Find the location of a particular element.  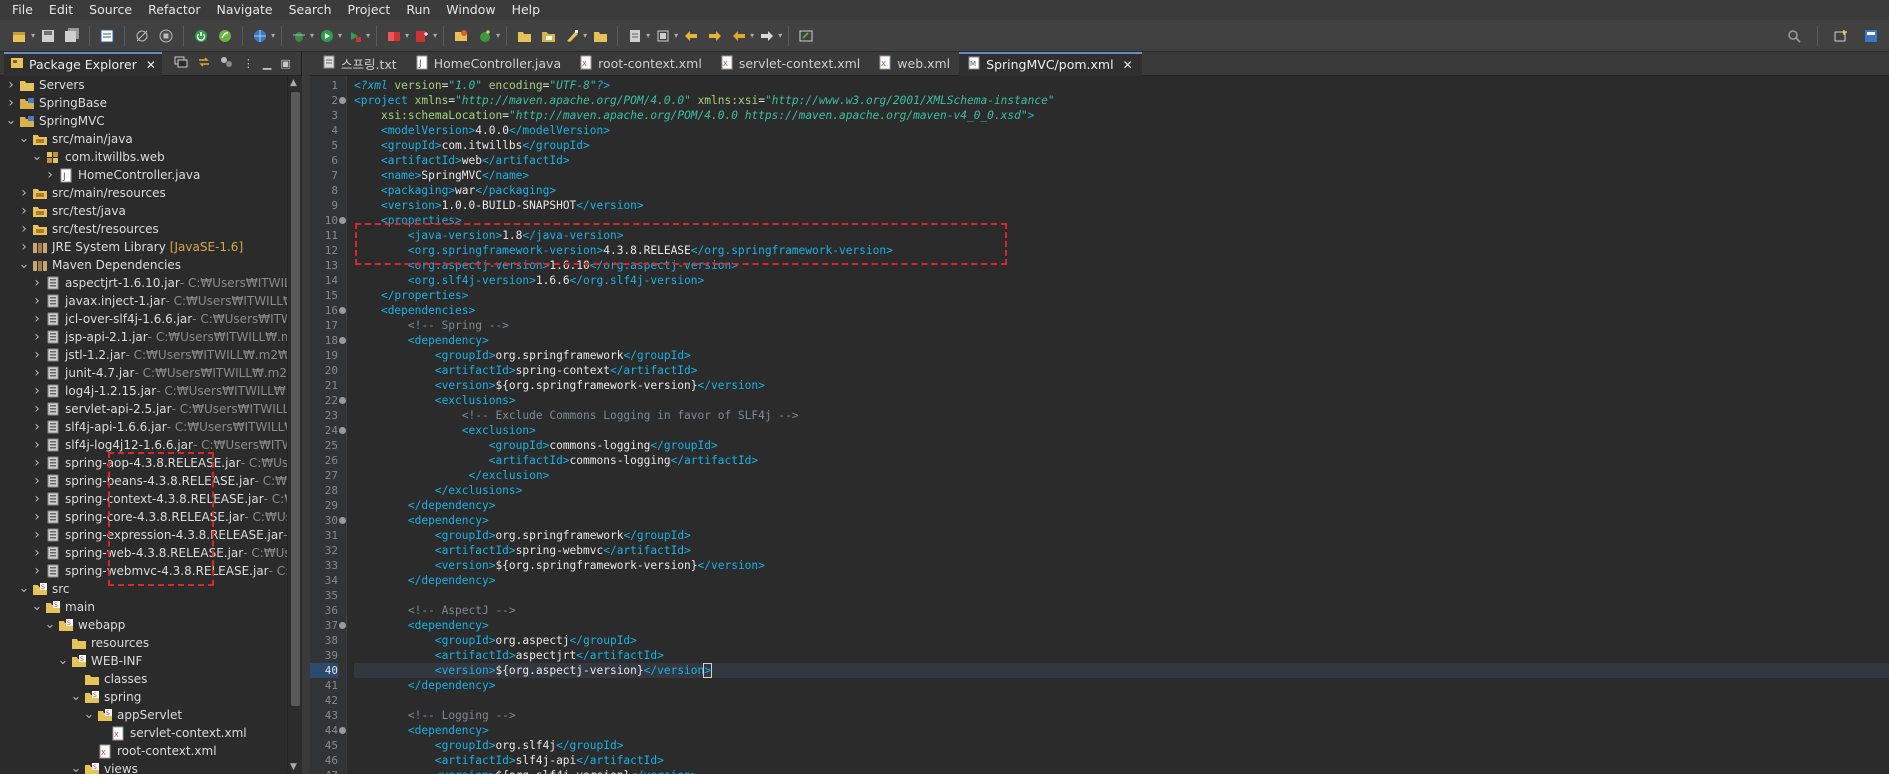

coverage-dropdown-icon: ▾ is located at coordinates (407, 35).